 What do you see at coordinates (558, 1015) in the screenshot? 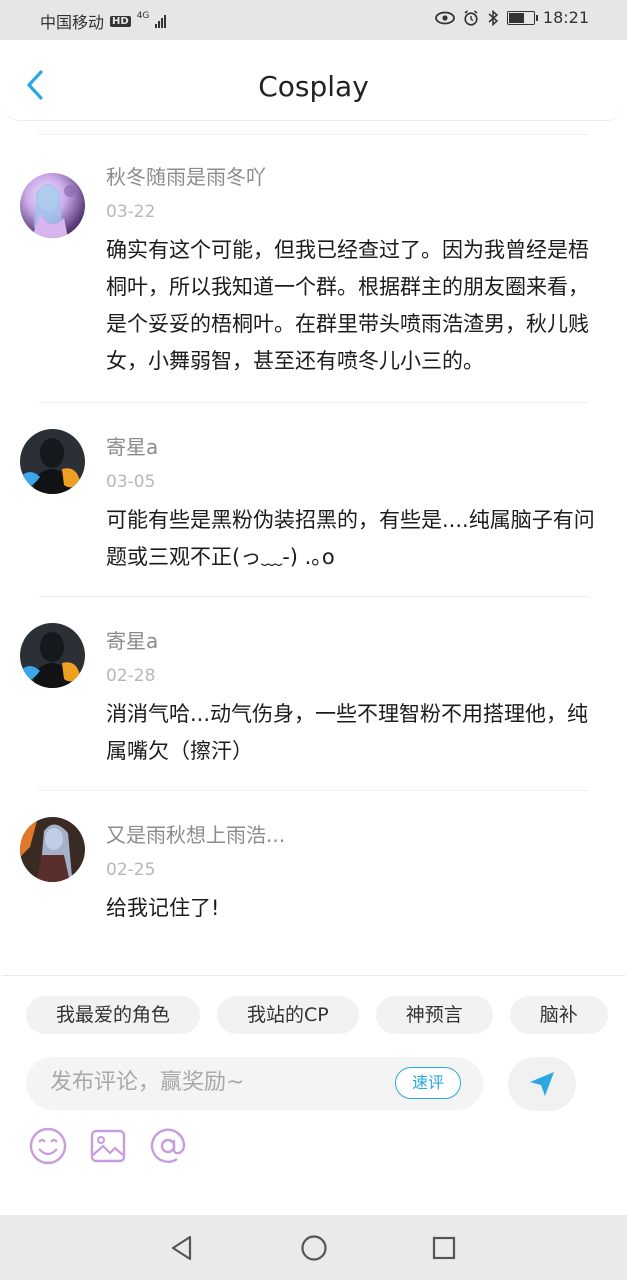
I see `topic-chip: 脑补` at bounding box center [558, 1015].